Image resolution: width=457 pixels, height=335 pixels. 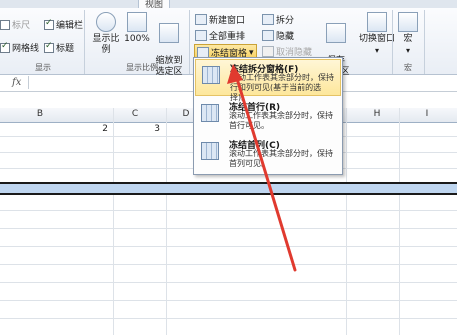 I want to click on arrange-all-label: 全部重排, so click(x=227, y=37).